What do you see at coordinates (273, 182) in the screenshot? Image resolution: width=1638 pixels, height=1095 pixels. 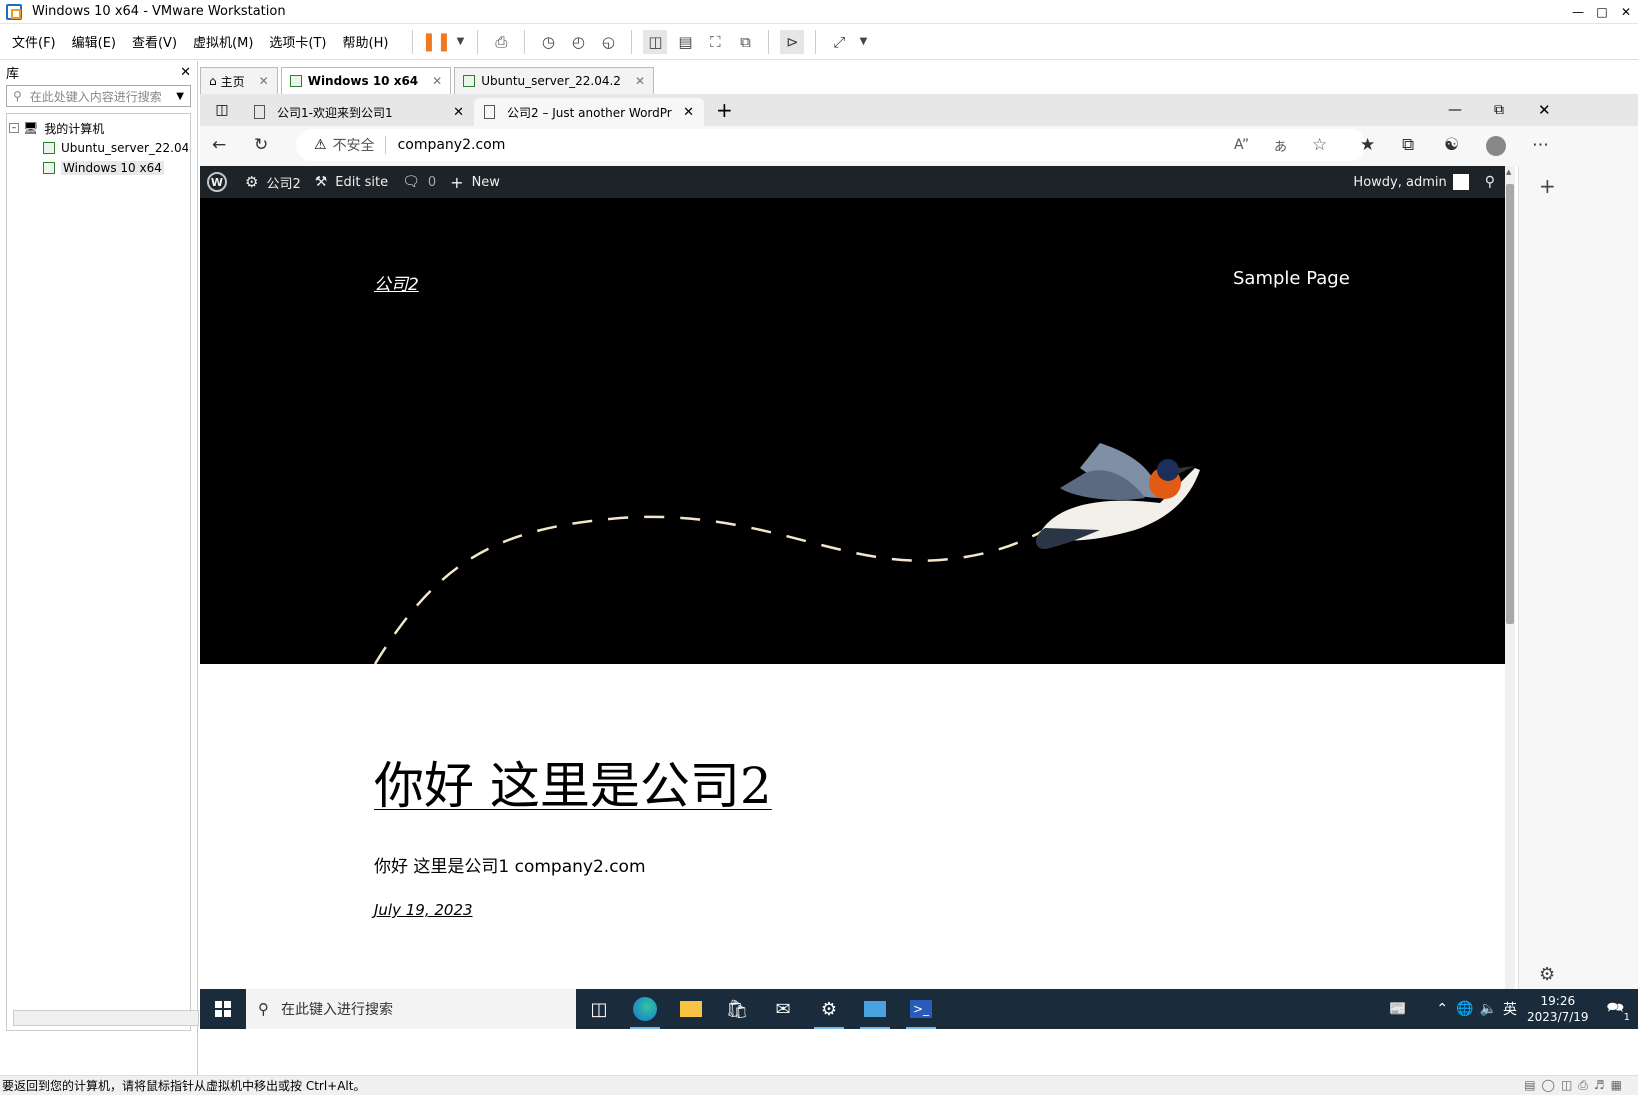 I see `wp-site-menu: ⚙ 公司2` at bounding box center [273, 182].